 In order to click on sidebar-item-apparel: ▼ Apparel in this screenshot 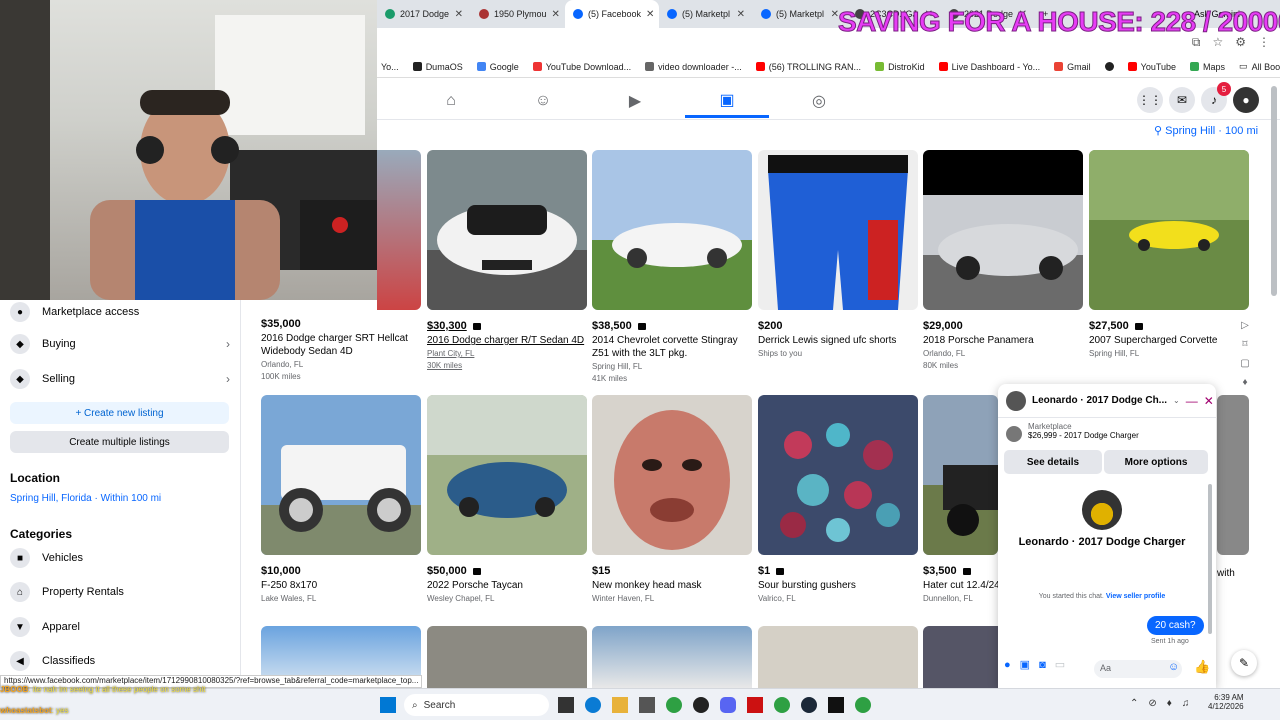, I will do `click(120, 627)`.